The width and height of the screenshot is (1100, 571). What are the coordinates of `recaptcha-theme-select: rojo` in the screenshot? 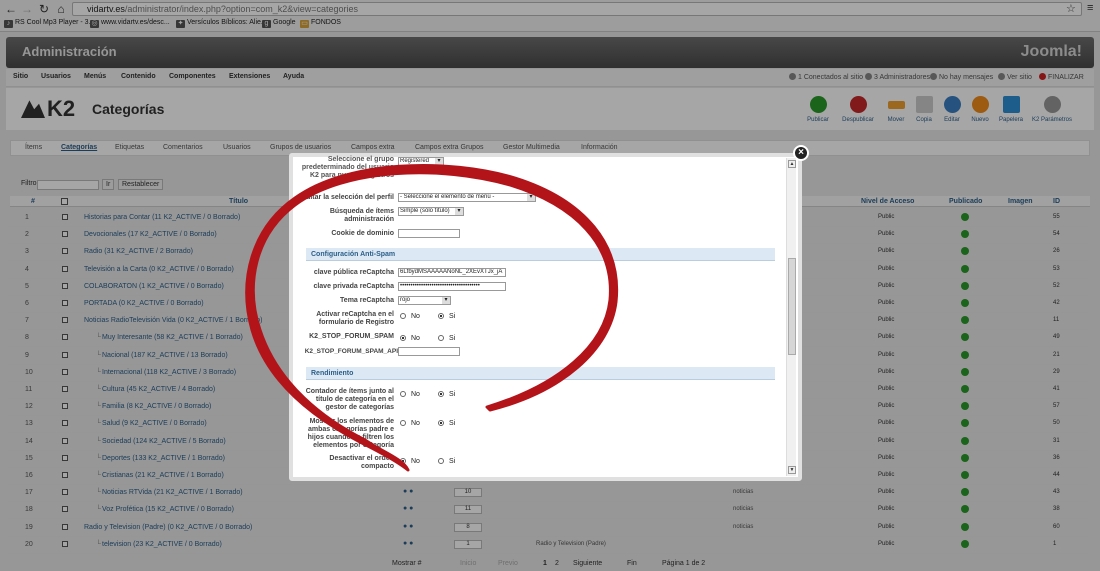 It's located at (424, 300).